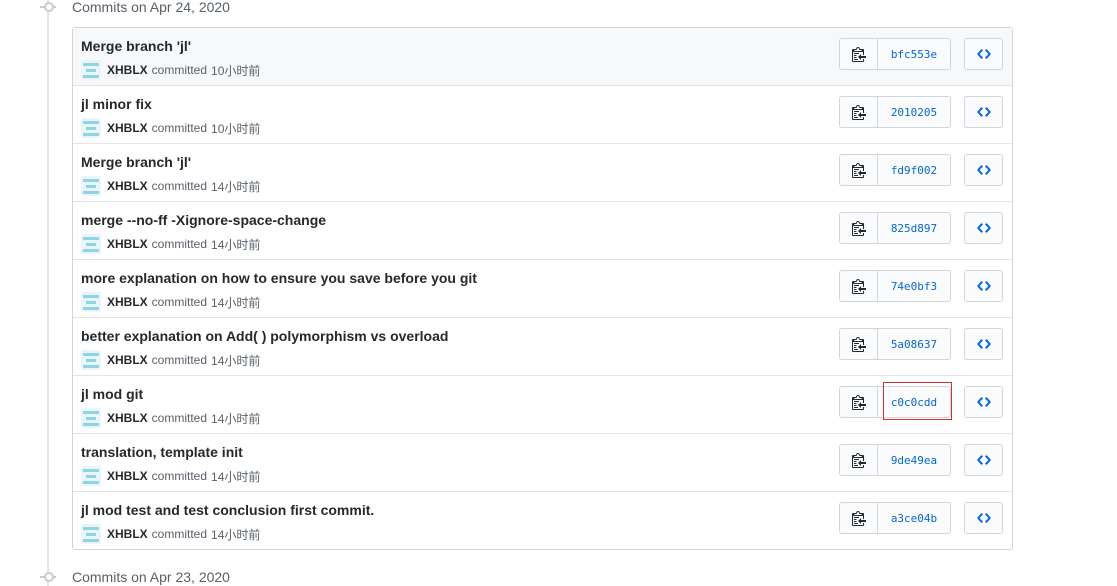 The width and height of the screenshot is (1117, 586). Describe the element at coordinates (134, 576) in the screenshot. I see `commit-group-header: Commits on Apr 23, 2020` at that location.